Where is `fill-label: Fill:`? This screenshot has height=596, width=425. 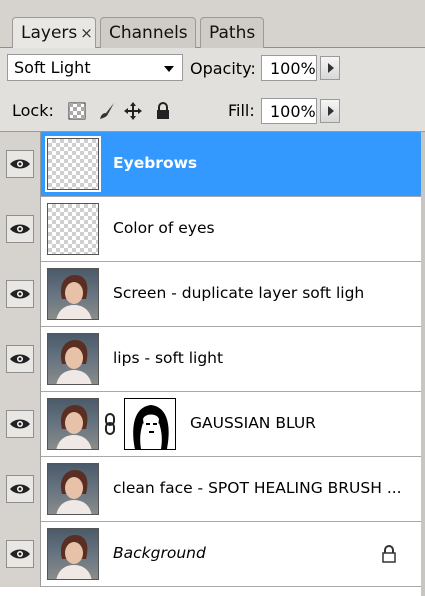
fill-label: Fill: is located at coordinates (241, 110).